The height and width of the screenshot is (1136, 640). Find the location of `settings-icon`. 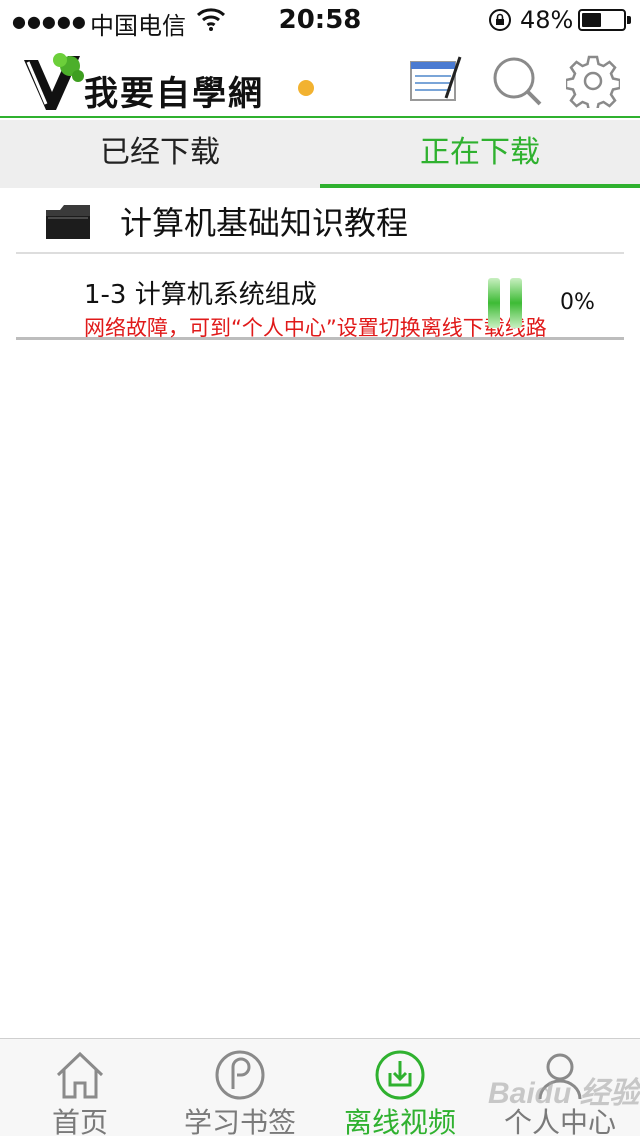

settings-icon is located at coordinates (593, 84).